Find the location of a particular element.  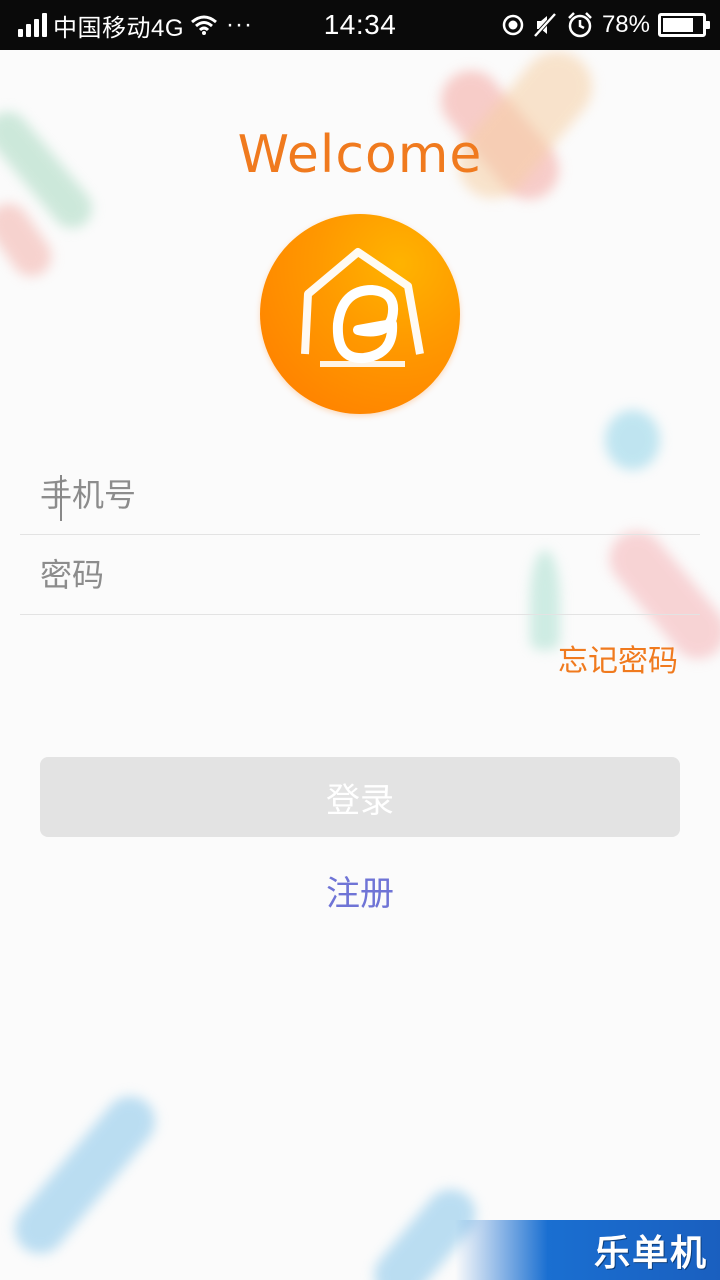

alarm-icon is located at coordinates (580, 25).